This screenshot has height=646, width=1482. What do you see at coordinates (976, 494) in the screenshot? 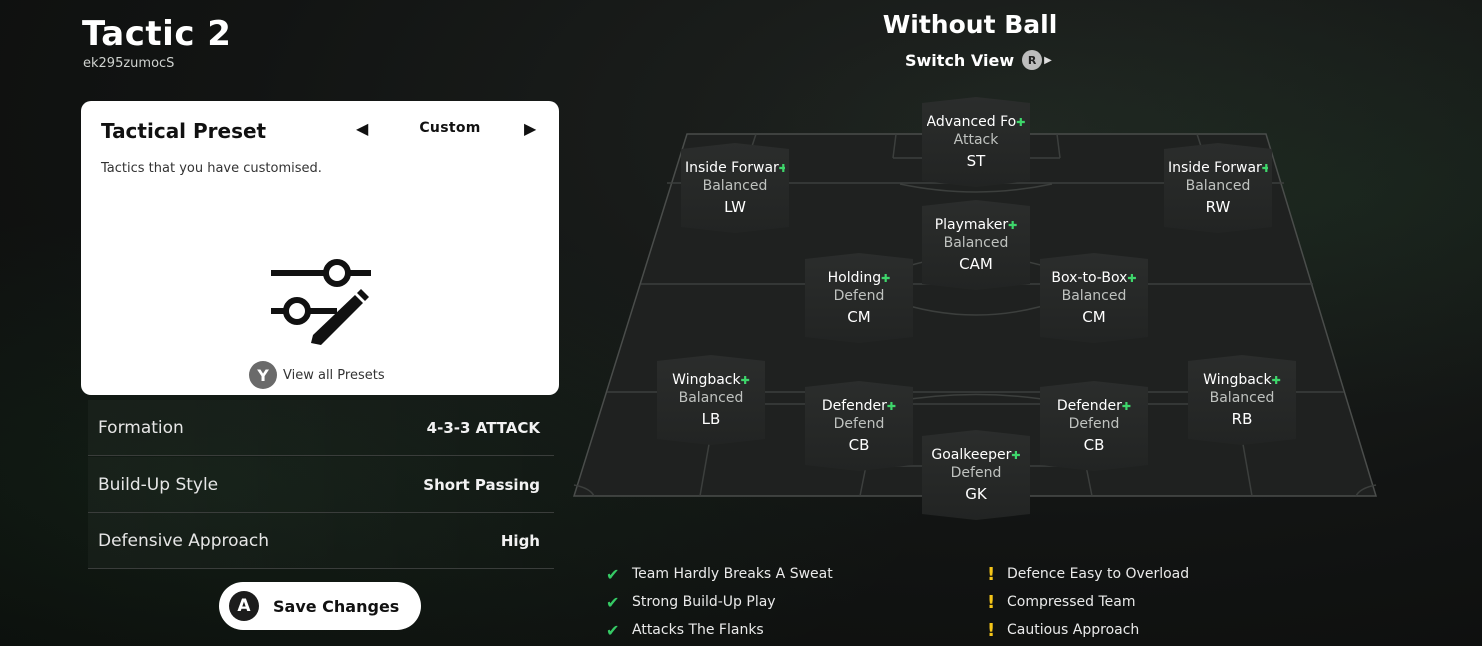
I see `player-position: GK` at bounding box center [976, 494].